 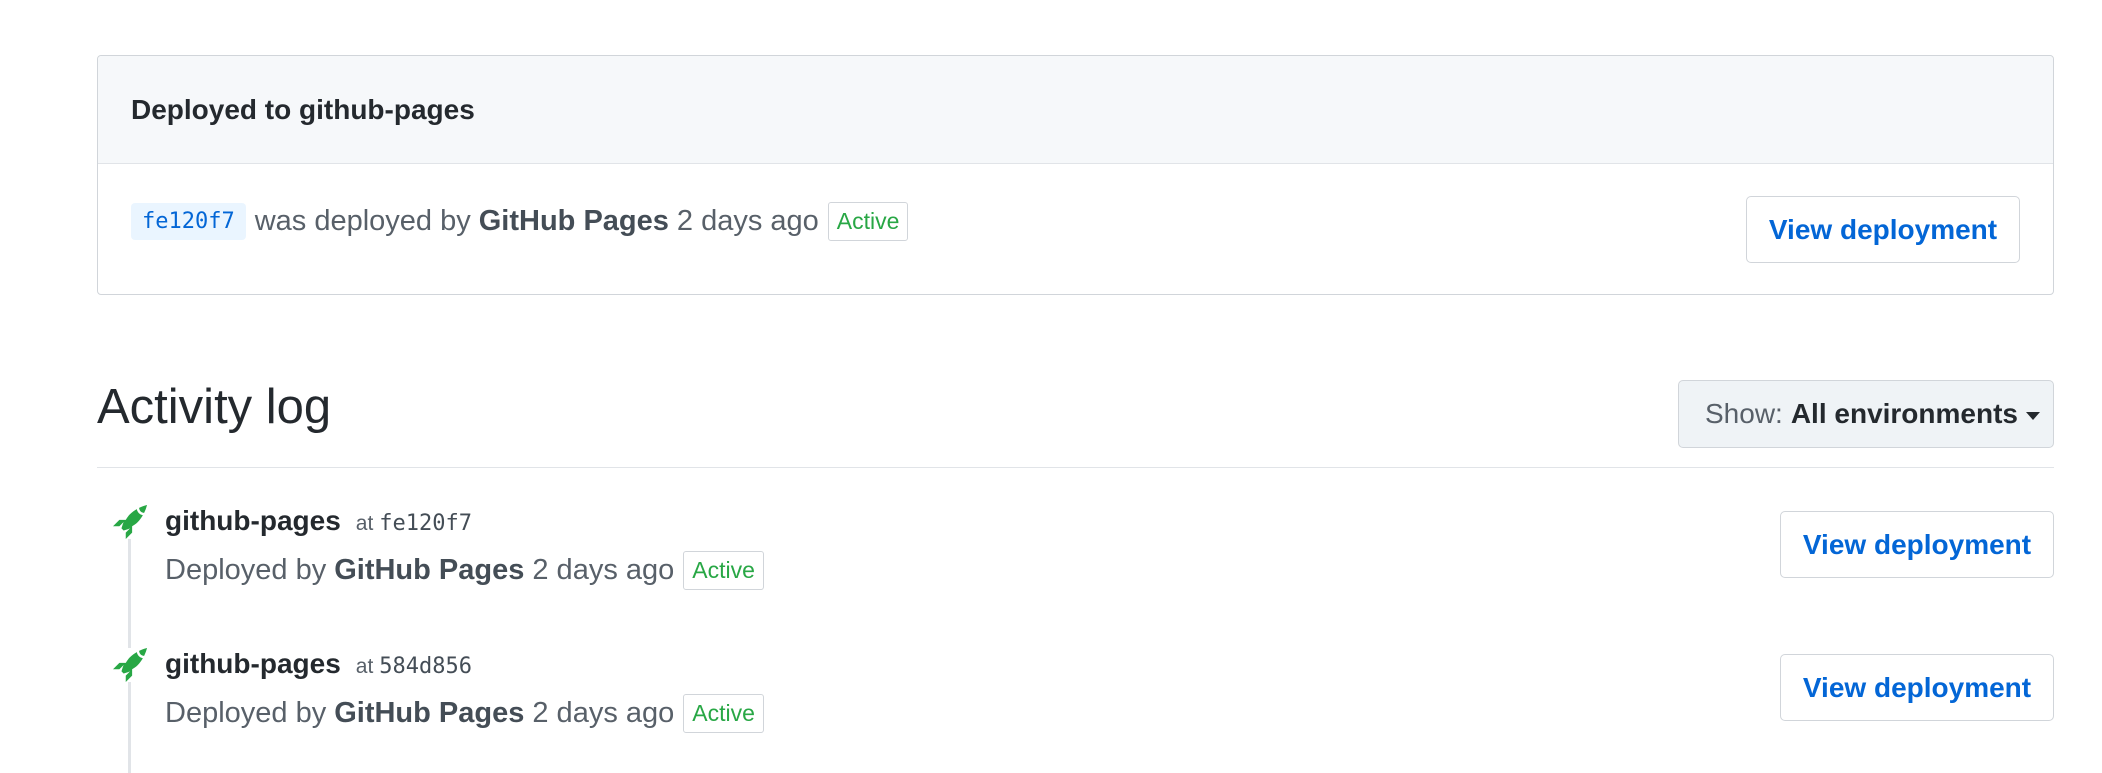 I want to click on deployed-by-text: was deployed by, so click(x=362, y=221).